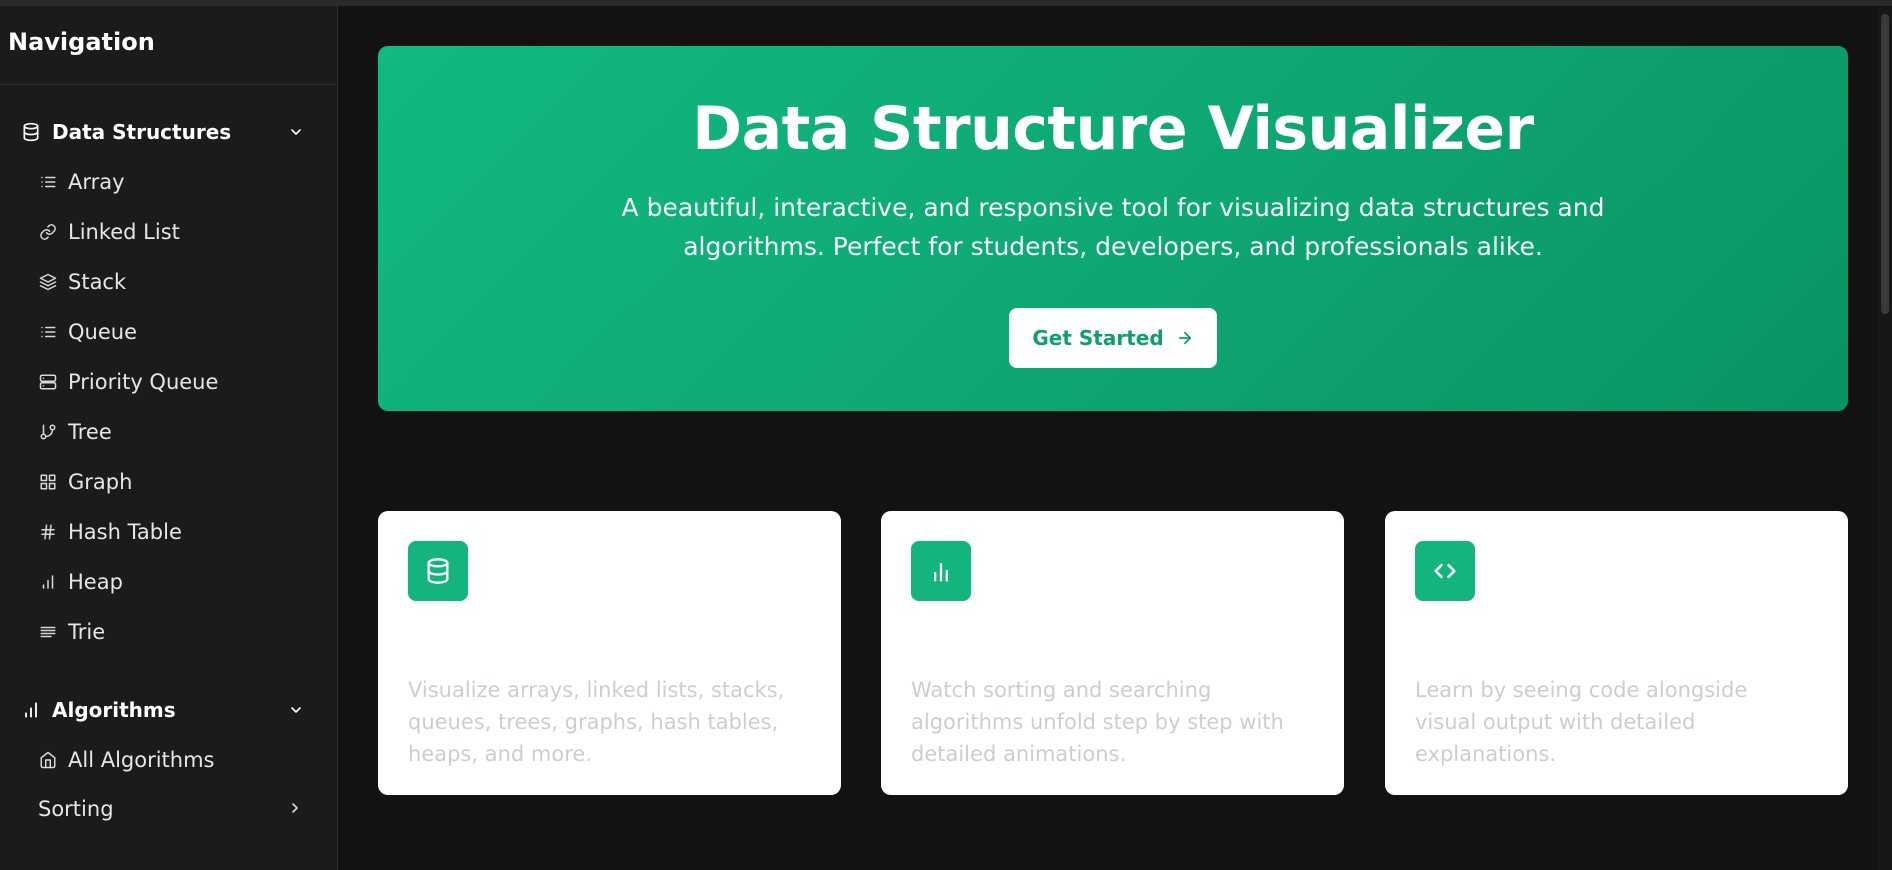 This screenshot has height=870, width=1892. I want to click on sidebar-item-array: Array, so click(168, 182).